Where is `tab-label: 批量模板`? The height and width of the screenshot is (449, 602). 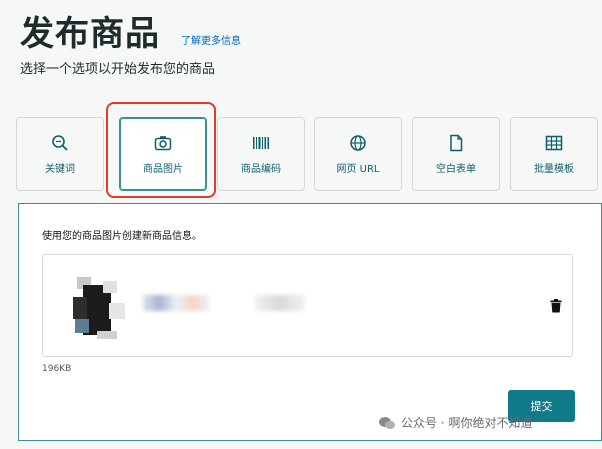 tab-label: 批量模板 is located at coordinates (554, 169).